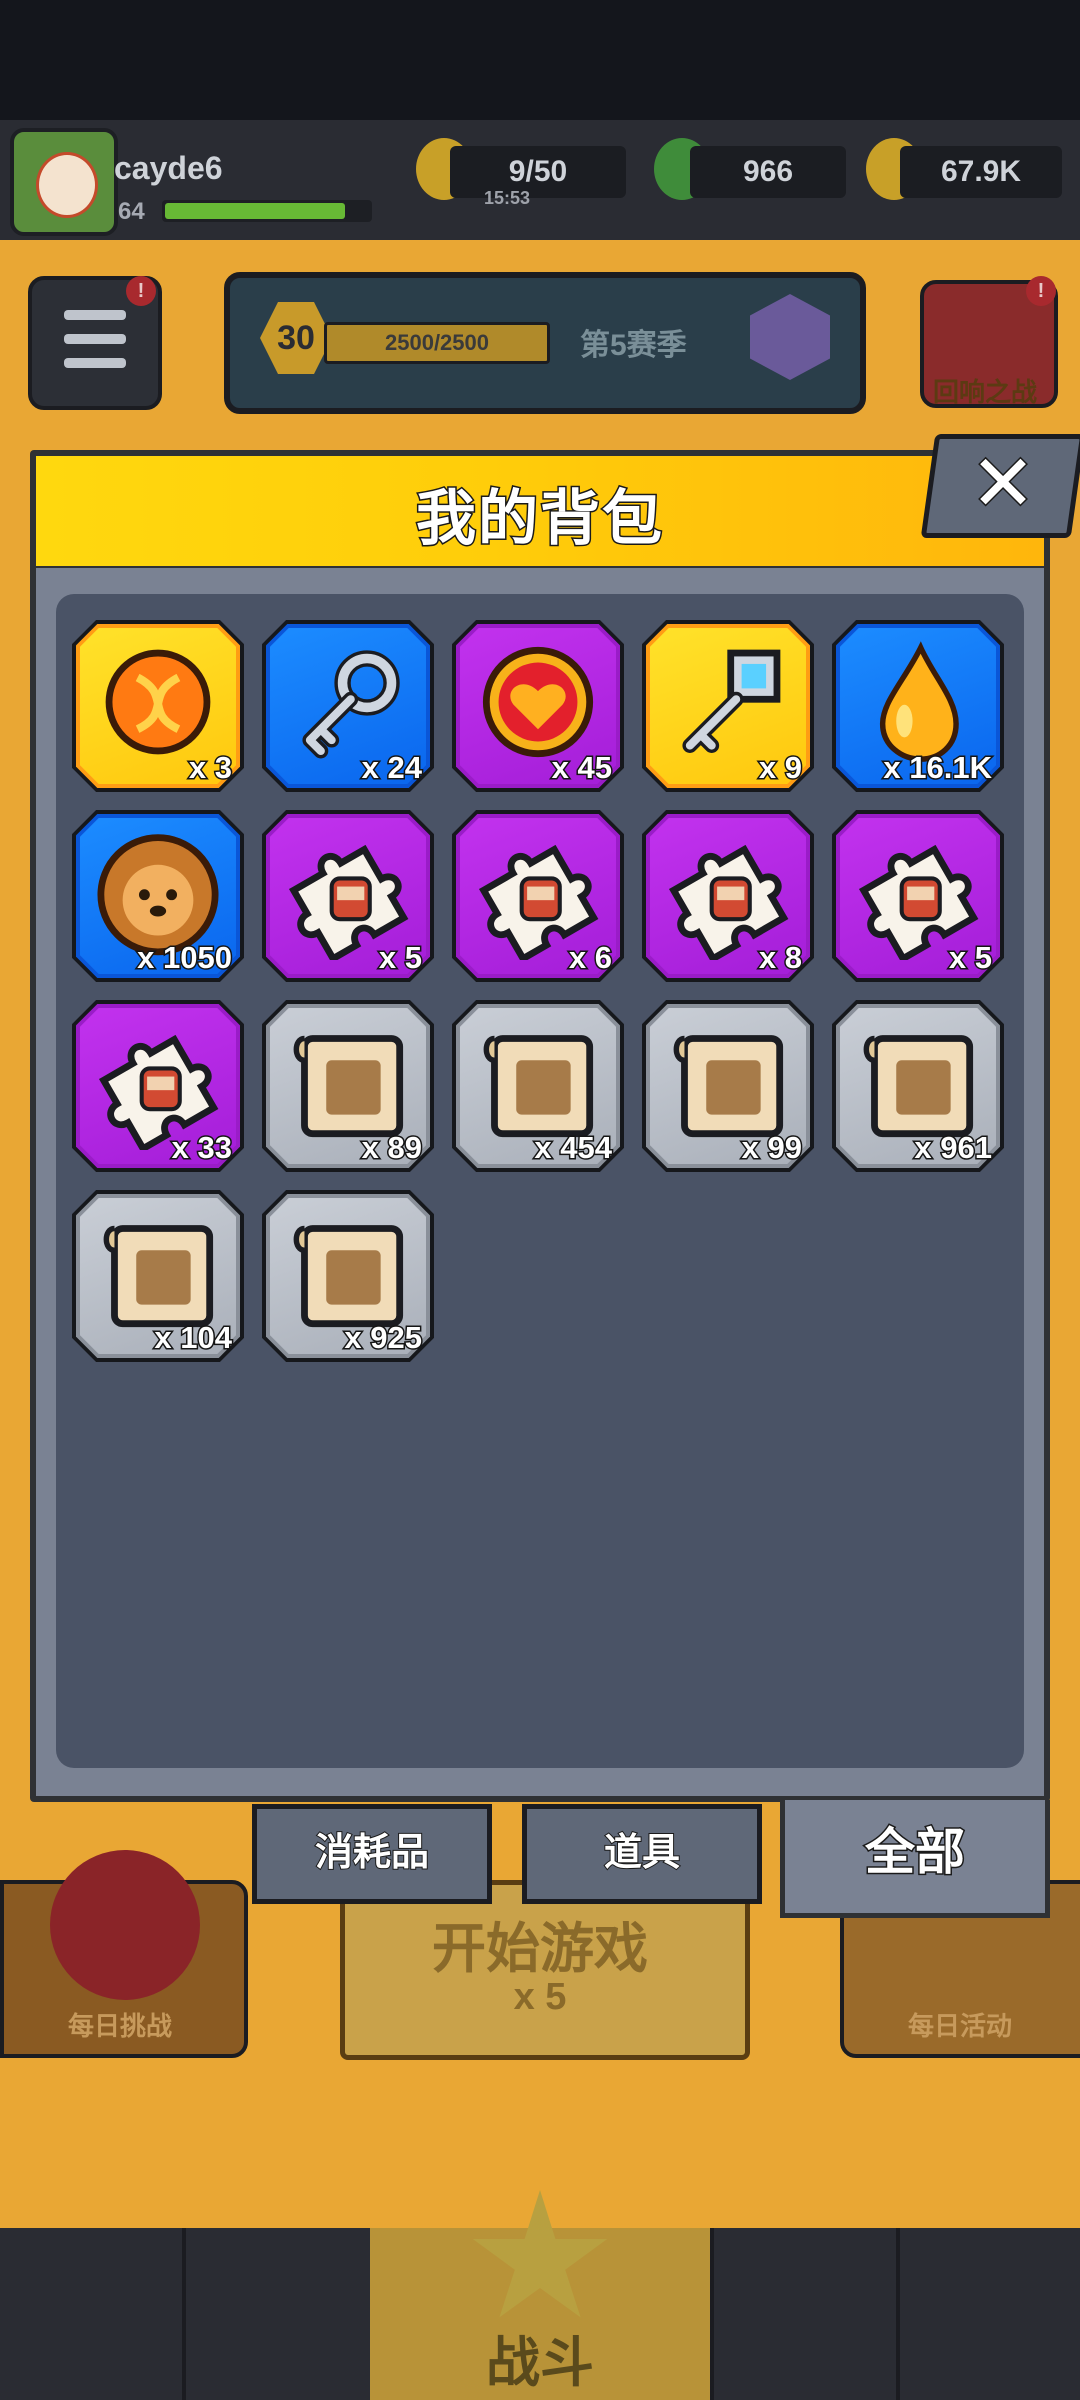  What do you see at coordinates (383, 1338) in the screenshot?
I see `item-quantity: x 925` at bounding box center [383, 1338].